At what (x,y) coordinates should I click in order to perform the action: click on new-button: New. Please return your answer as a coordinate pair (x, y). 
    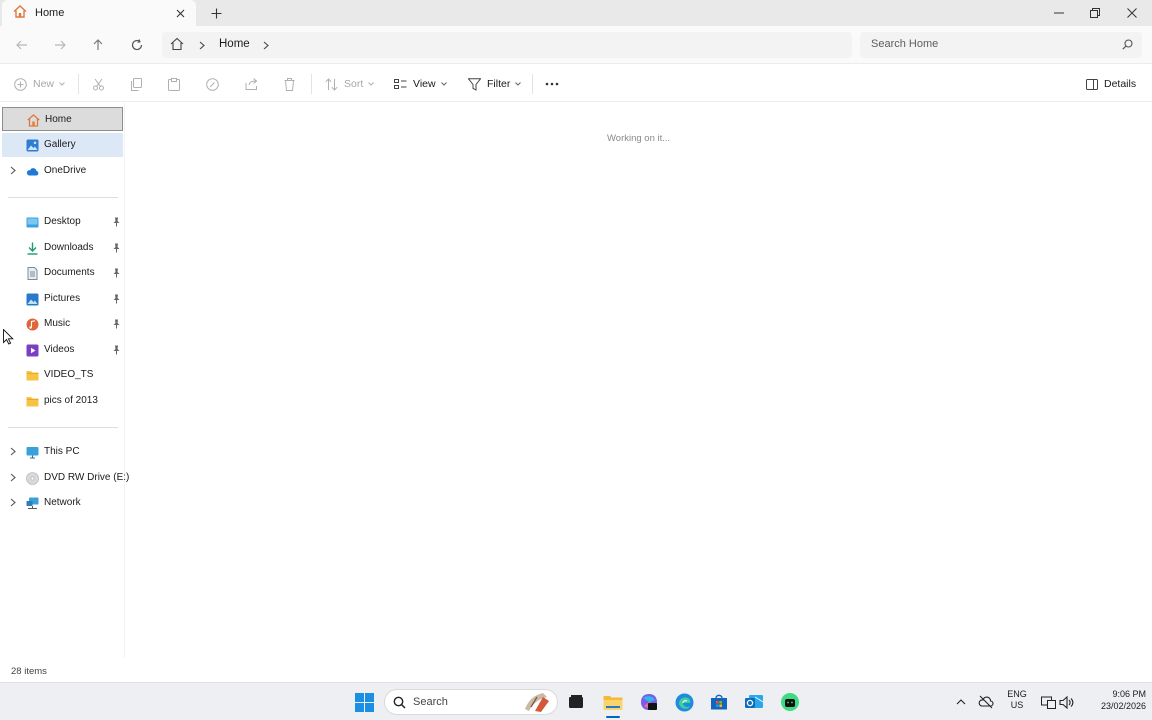
    Looking at the image, I should click on (39, 84).